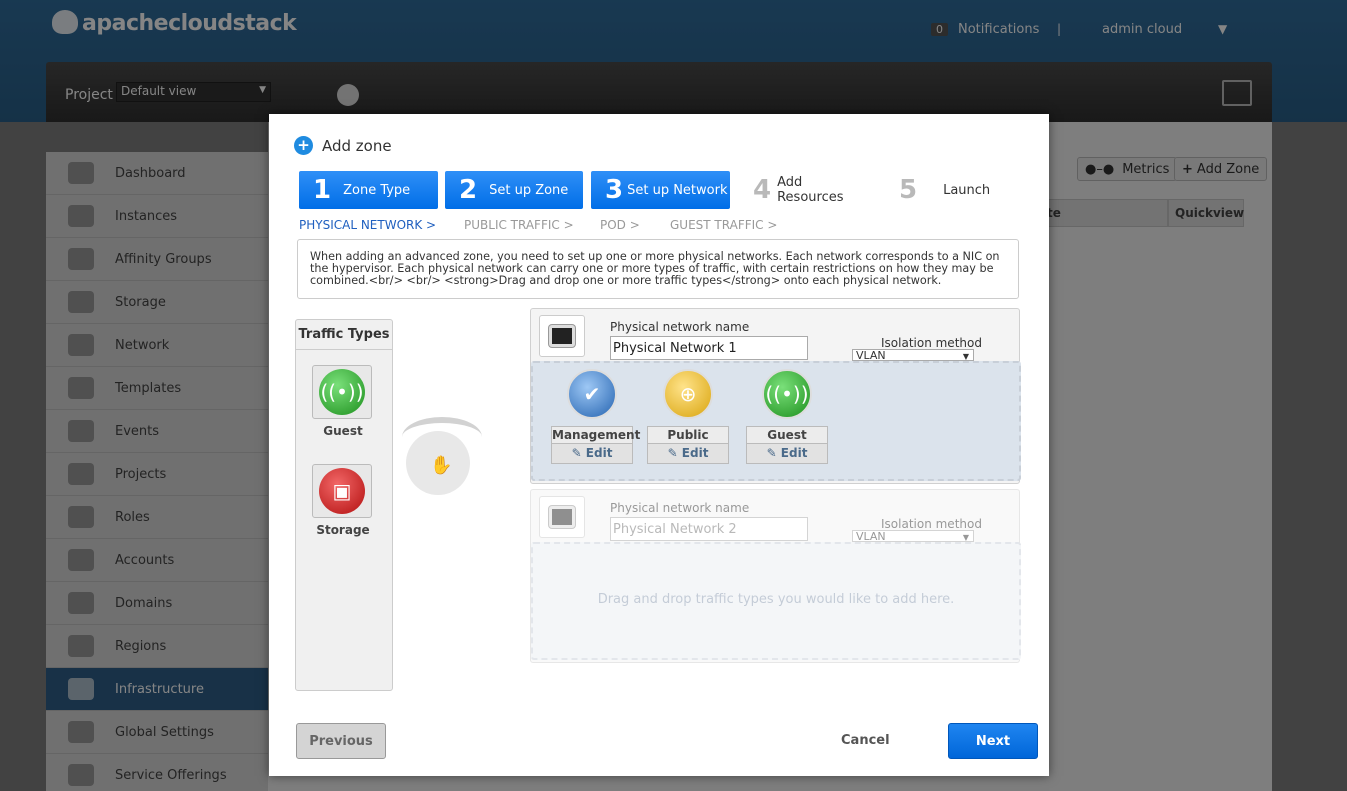 The height and width of the screenshot is (791, 1347). Describe the element at coordinates (368, 225) in the screenshot. I see `substep-physical-network: PHYSICAL NETWORK >` at that location.